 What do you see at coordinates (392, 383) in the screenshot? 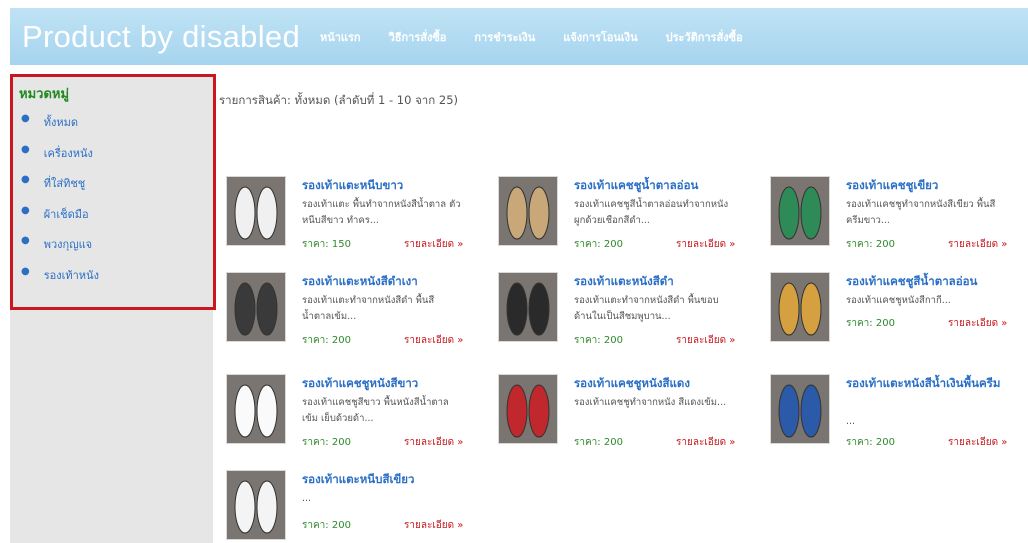
I see `product-title: รองเท้าแคชชูหนังสีขาว` at bounding box center [392, 383].